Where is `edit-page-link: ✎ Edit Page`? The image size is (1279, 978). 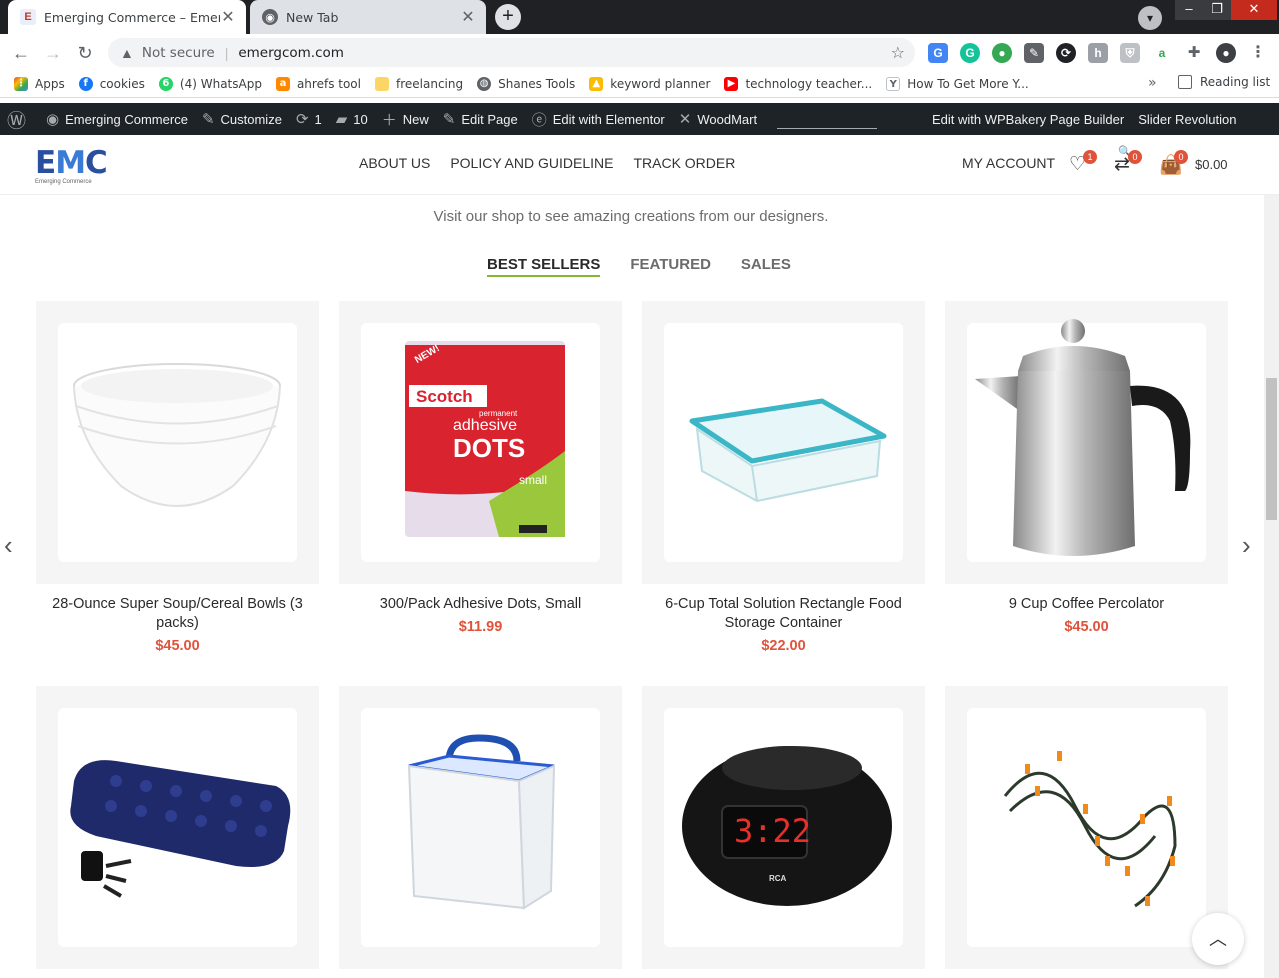 edit-page-link: ✎ Edit Page is located at coordinates (480, 119).